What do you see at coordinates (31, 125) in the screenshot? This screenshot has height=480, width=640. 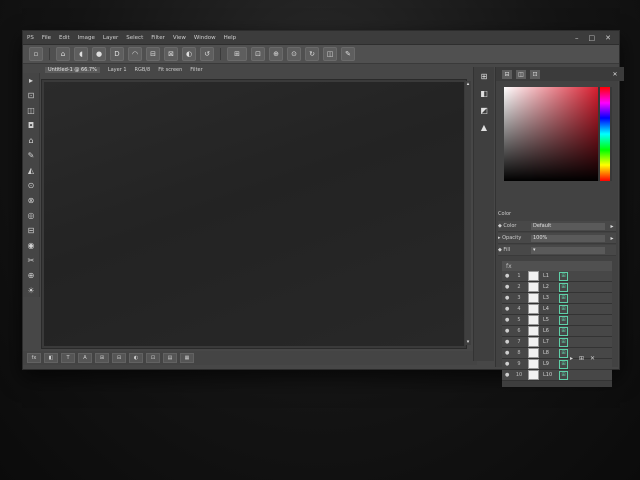 I see `lasso-tool-icon: ◘` at bounding box center [31, 125].